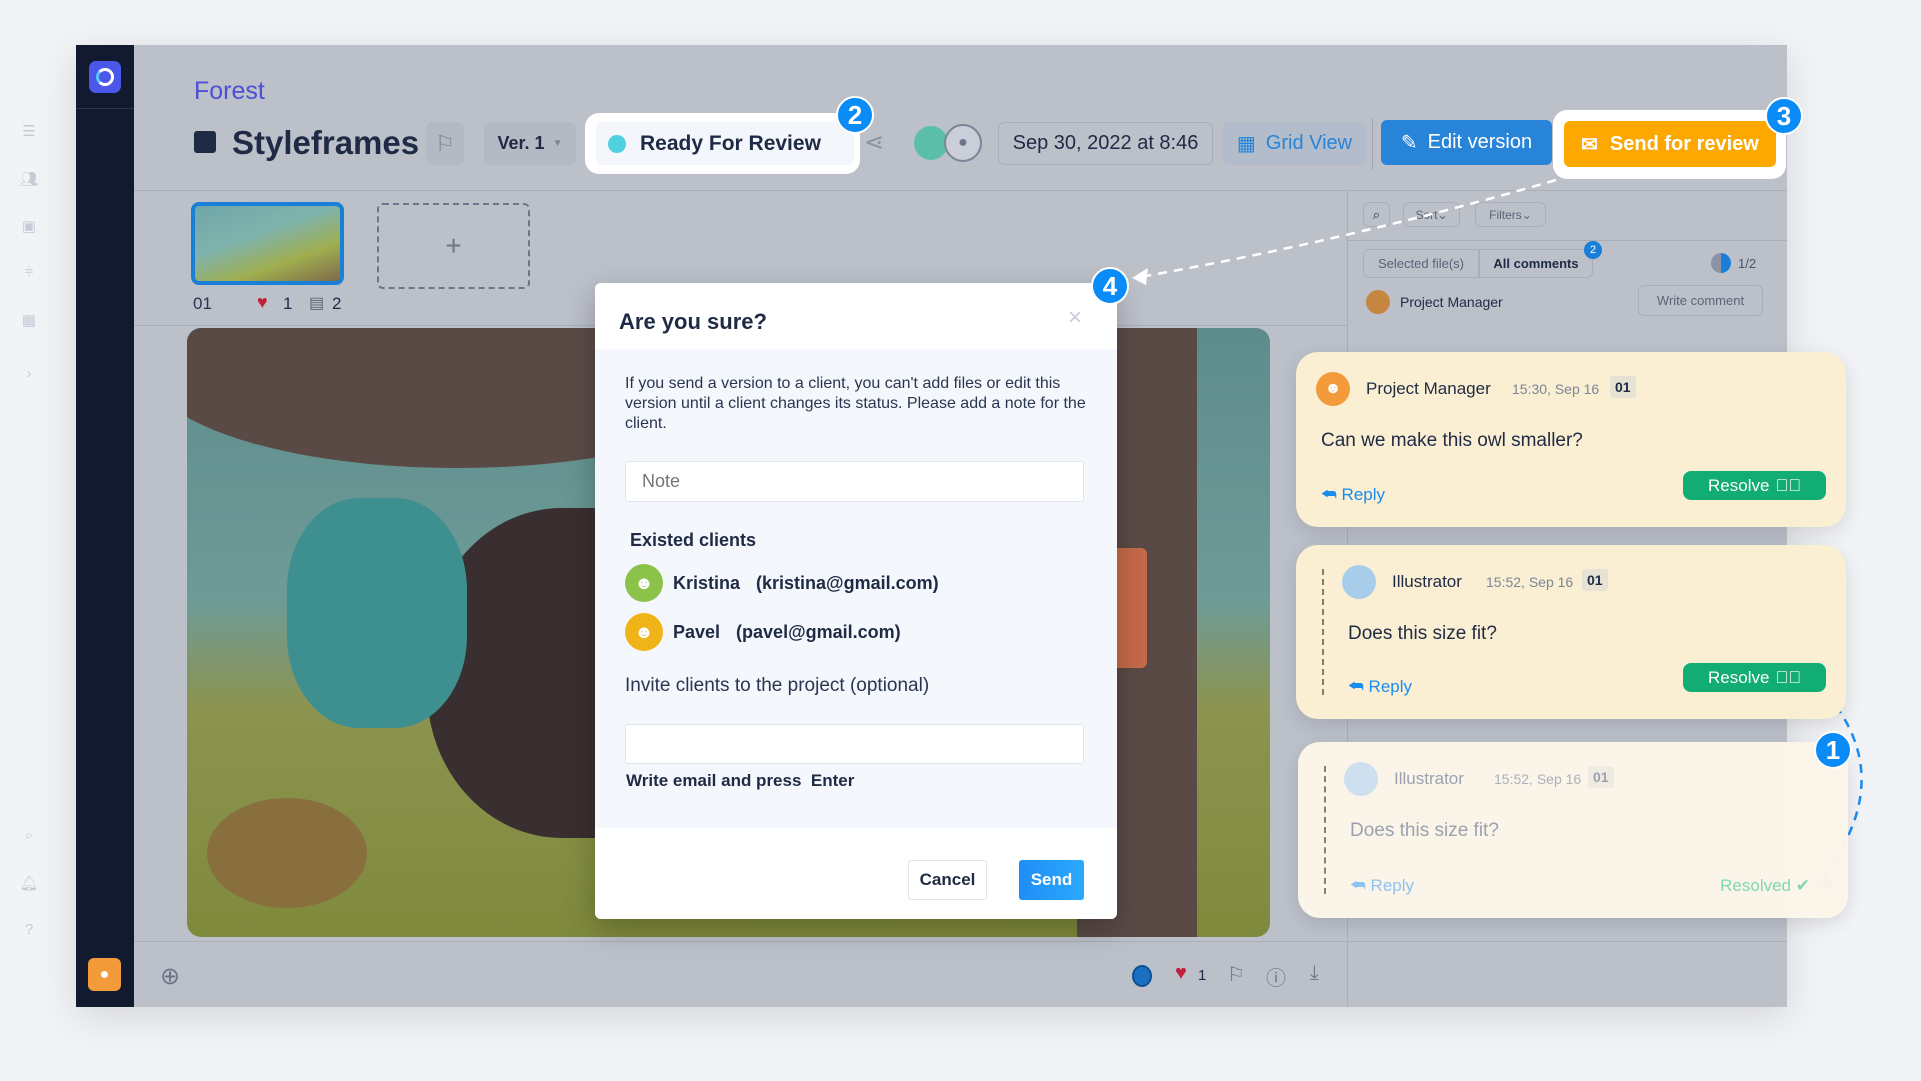  Describe the element at coordinates (1428, 388) in the screenshot. I see `comment-author: Project Manager` at that location.